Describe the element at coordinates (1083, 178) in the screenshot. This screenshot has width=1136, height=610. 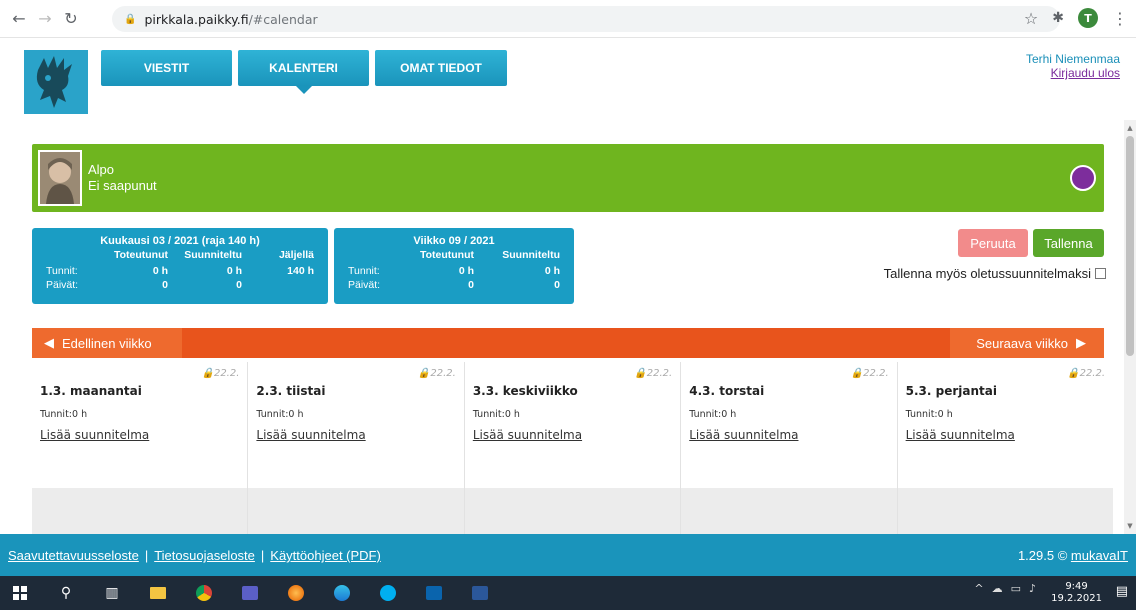
I see `status-indicator` at that location.